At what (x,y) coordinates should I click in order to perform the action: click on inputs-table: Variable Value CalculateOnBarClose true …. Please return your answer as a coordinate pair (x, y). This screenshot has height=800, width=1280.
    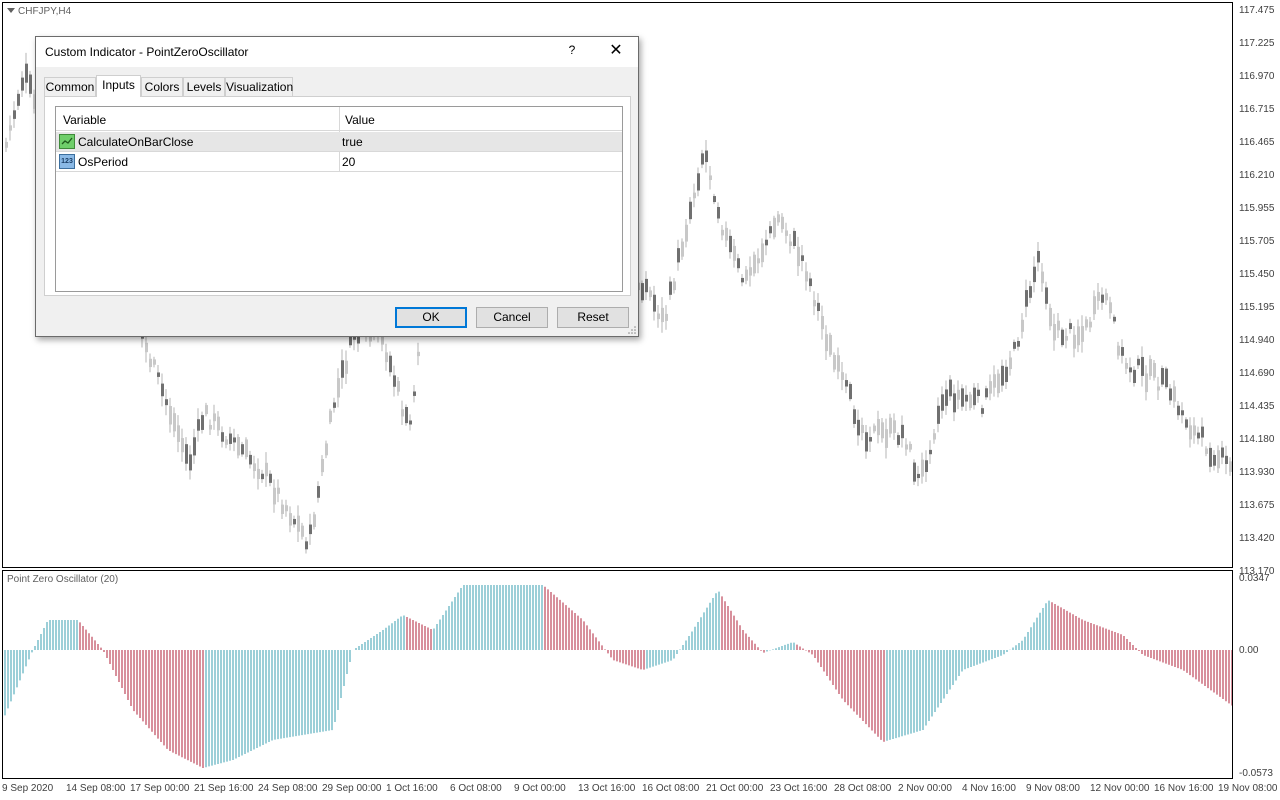
    Looking at the image, I should click on (339, 199).